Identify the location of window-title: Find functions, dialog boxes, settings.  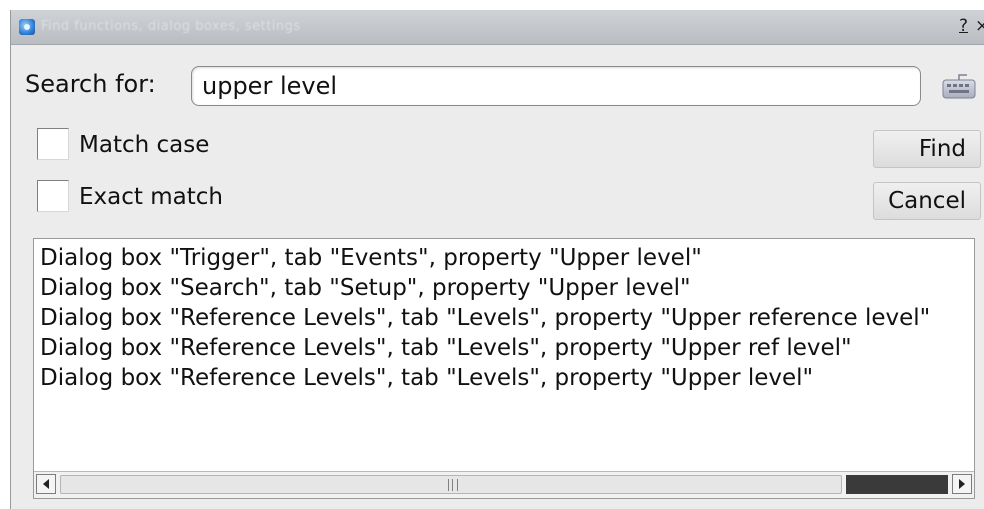
(171, 26).